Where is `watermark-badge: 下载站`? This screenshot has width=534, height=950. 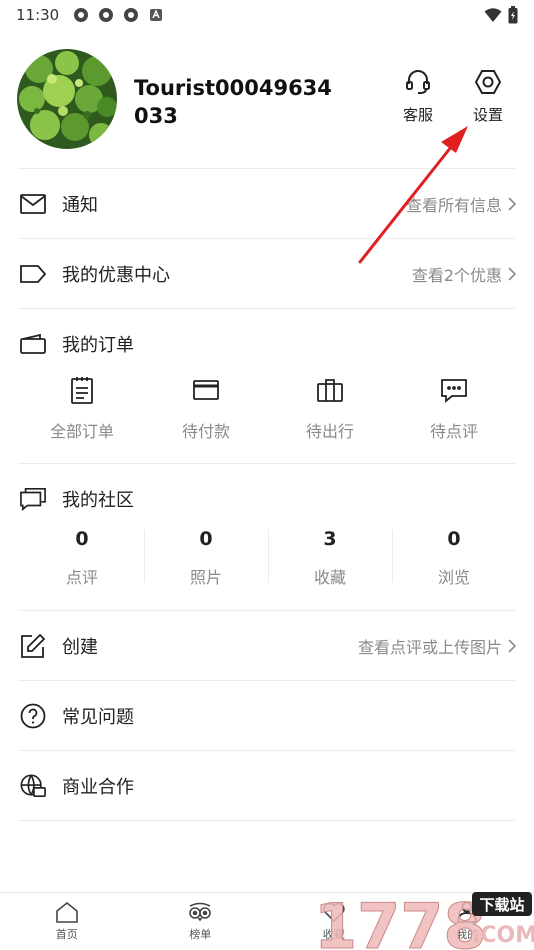 watermark-badge: 下载站 is located at coordinates (501, 905).